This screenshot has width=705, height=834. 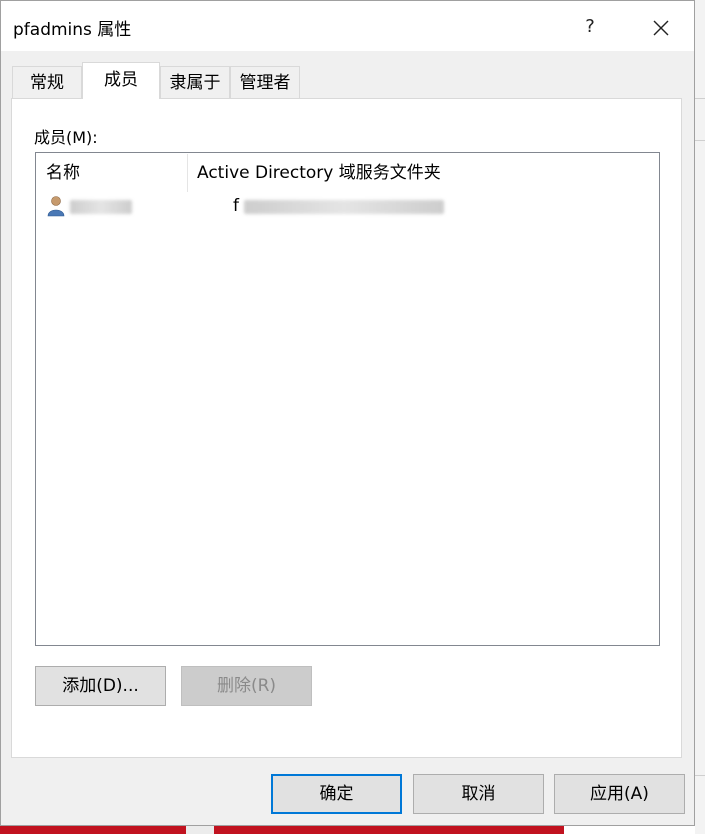 I want to click on background-taskbar-gap, so click(x=200, y=830).